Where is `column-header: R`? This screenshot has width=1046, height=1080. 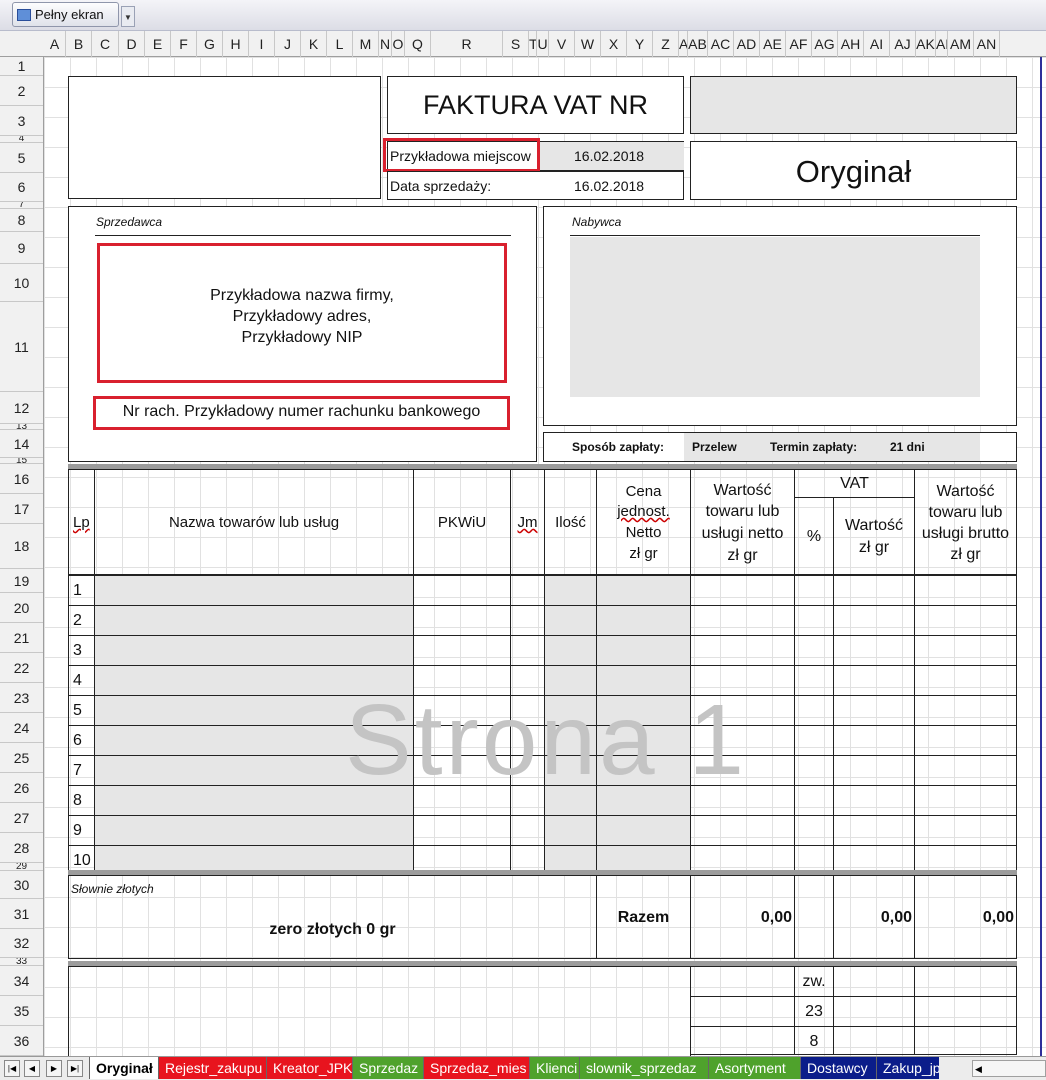 column-header: R is located at coordinates (467, 44).